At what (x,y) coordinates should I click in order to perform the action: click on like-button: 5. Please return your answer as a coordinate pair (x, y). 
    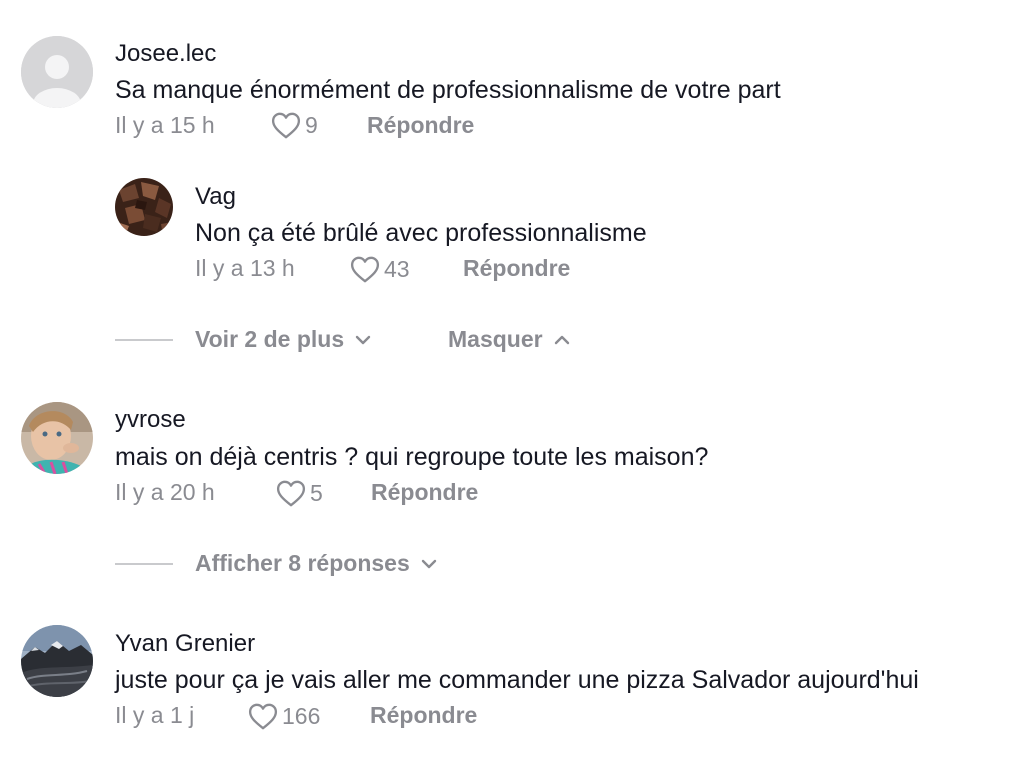
    Looking at the image, I should click on (299, 493).